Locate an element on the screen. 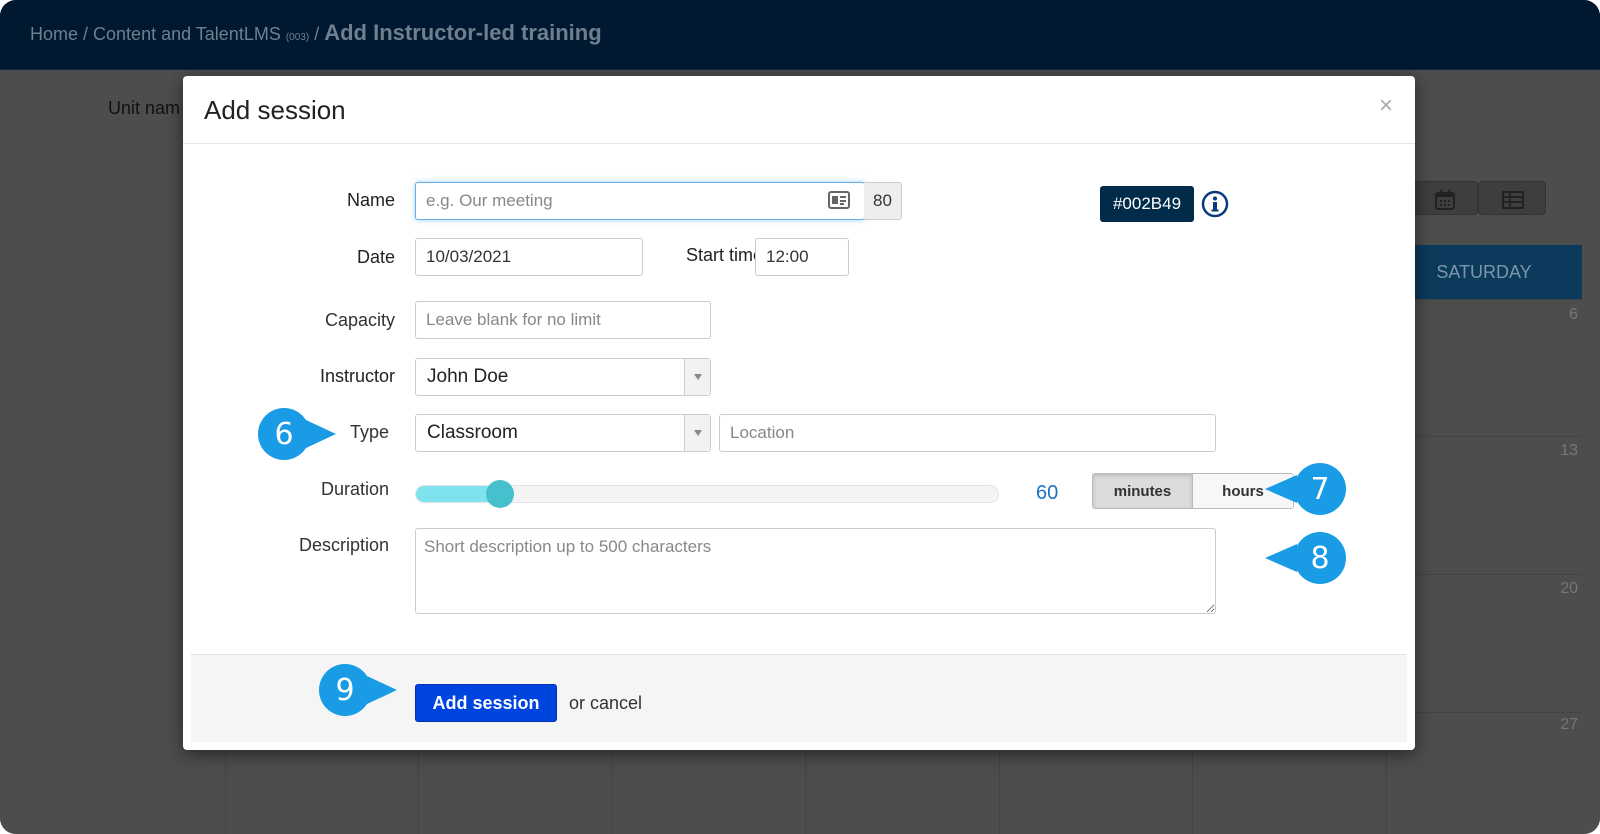  duration-unit-toggle: minutes hours is located at coordinates (1193, 491).